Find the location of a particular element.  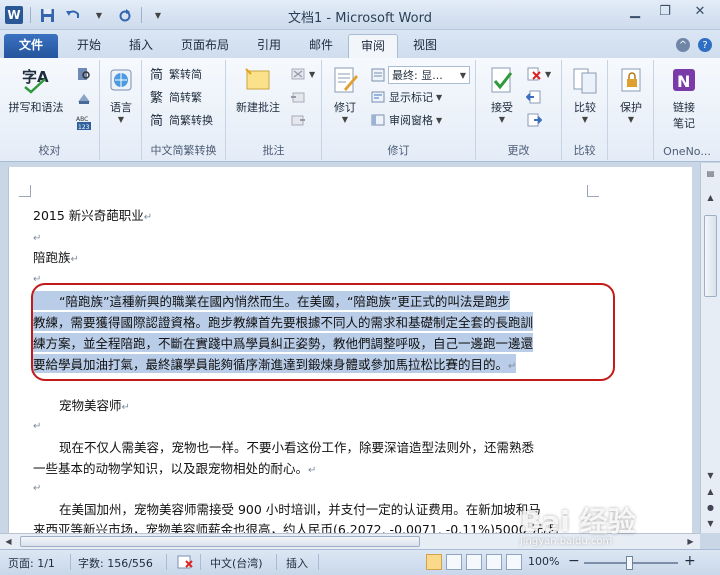

group-compare: 比较 ▼ 比较 is located at coordinates (585, 110).